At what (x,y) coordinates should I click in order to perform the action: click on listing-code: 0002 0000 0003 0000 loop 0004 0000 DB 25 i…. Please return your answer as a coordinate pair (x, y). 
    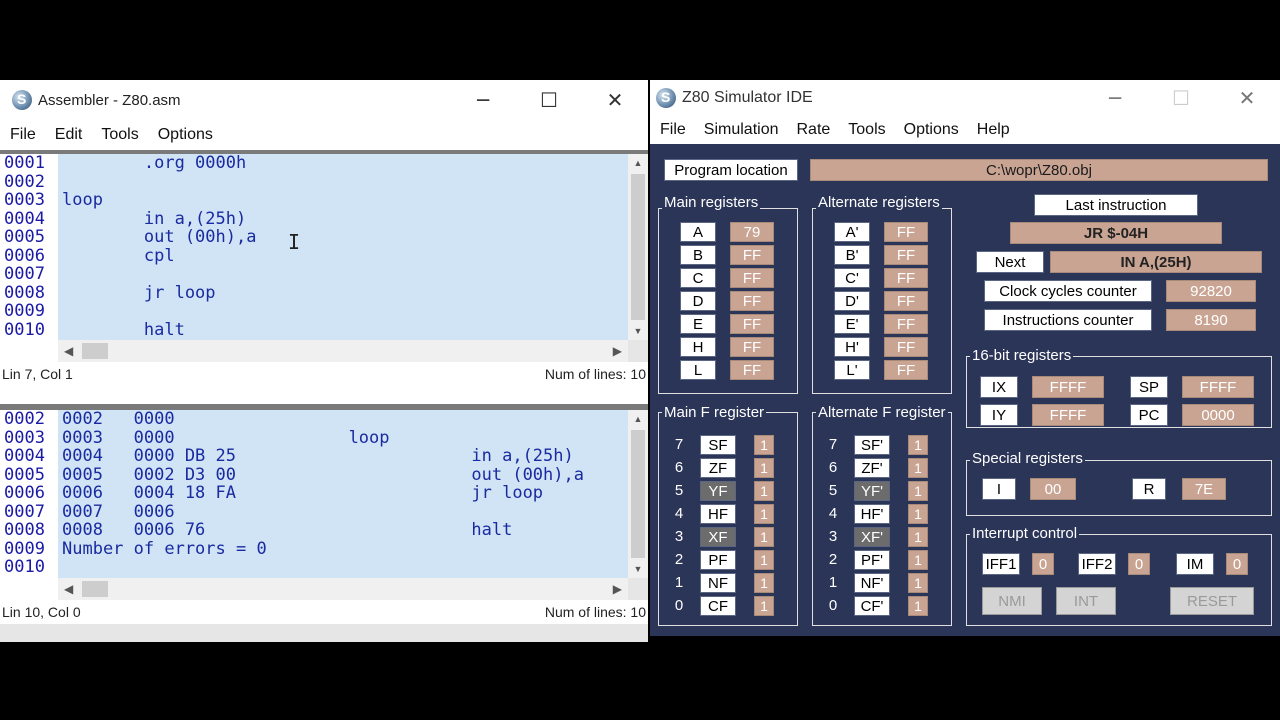
    Looking at the image, I should click on (343, 494).